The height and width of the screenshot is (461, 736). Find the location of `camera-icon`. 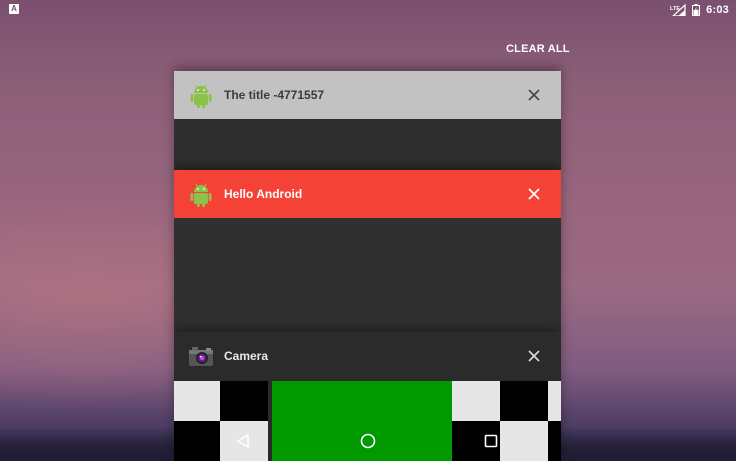

camera-icon is located at coordinates (201, 356).